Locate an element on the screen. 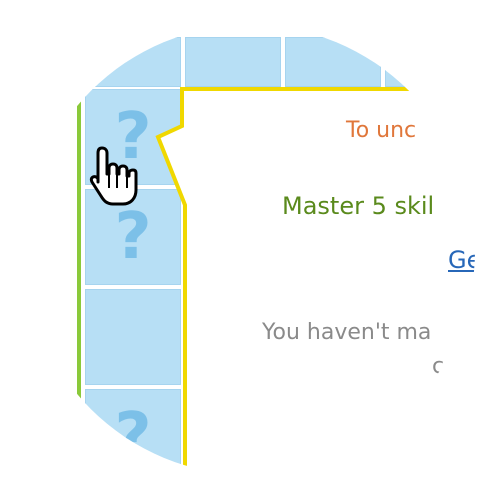  hand-pointer-icon is located at coordinates (113, 176).